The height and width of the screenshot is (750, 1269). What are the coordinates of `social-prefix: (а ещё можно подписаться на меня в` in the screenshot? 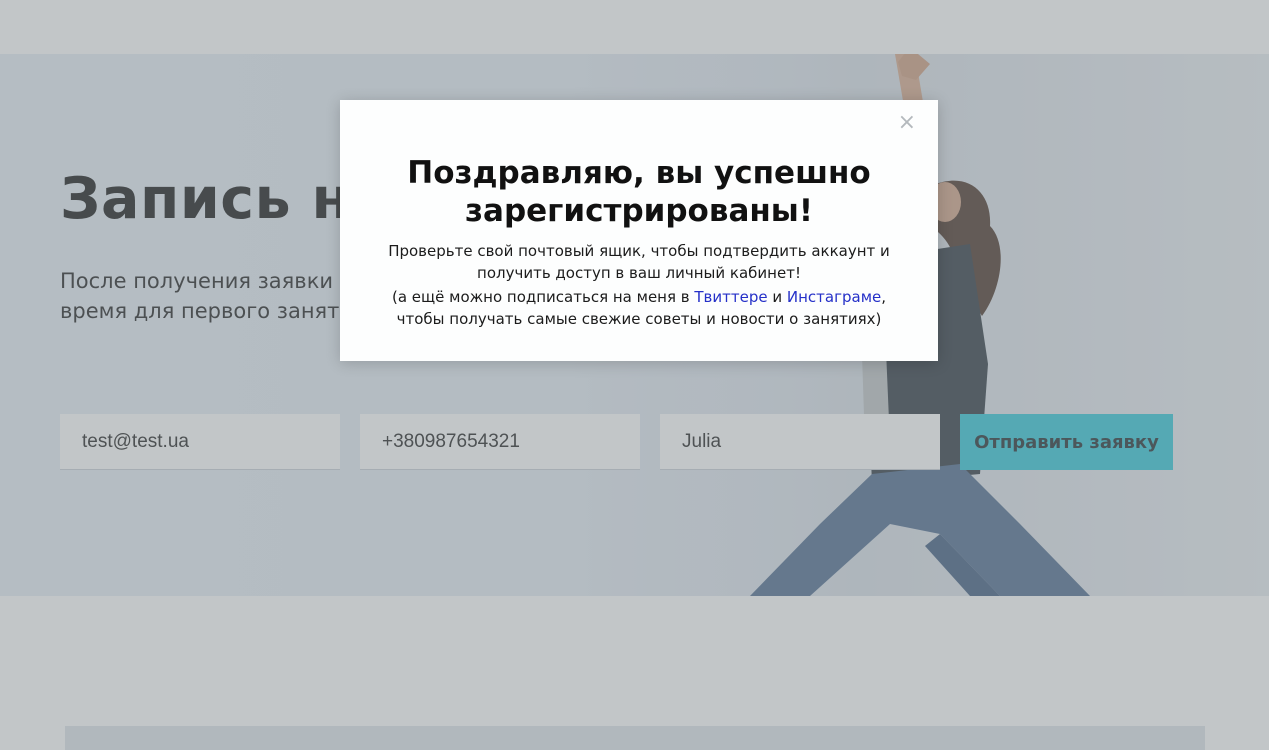 It's located at (543, 297).